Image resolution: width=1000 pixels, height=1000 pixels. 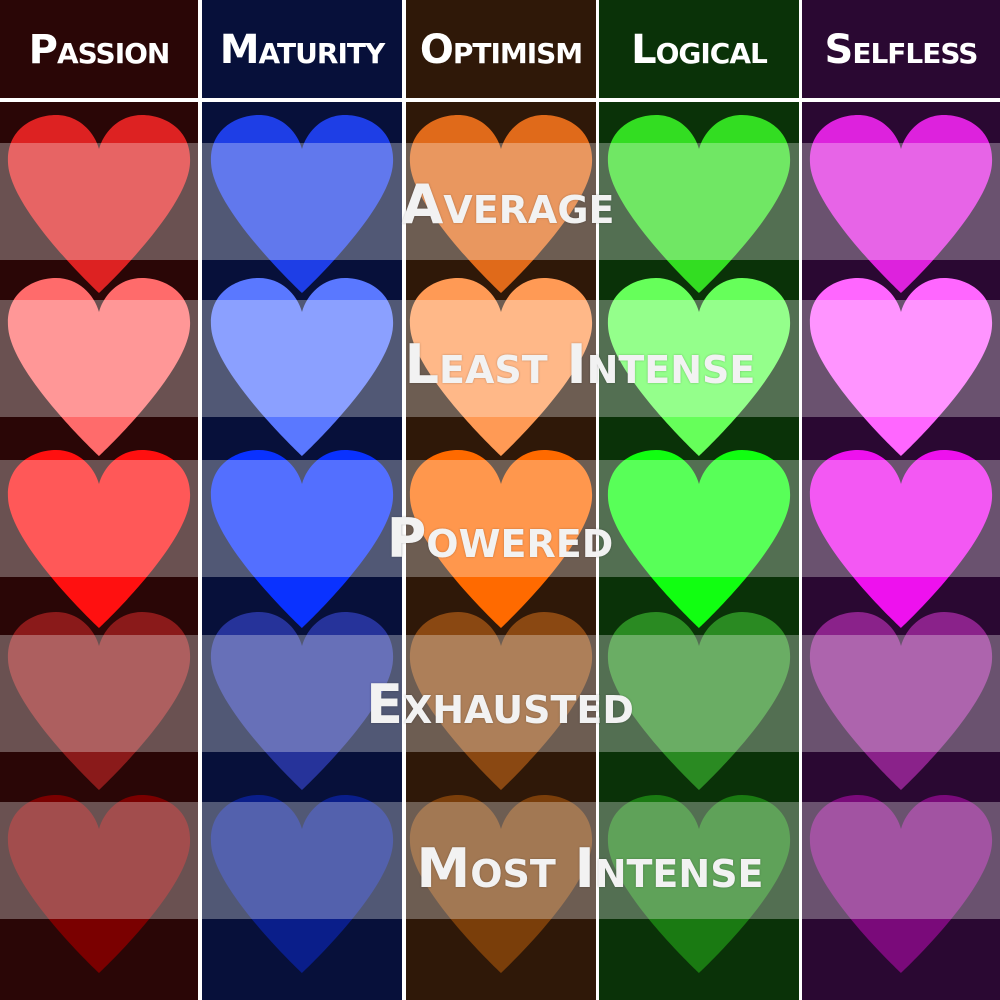 I want to click on row-label-average: Average, so click(x=508, y=204).